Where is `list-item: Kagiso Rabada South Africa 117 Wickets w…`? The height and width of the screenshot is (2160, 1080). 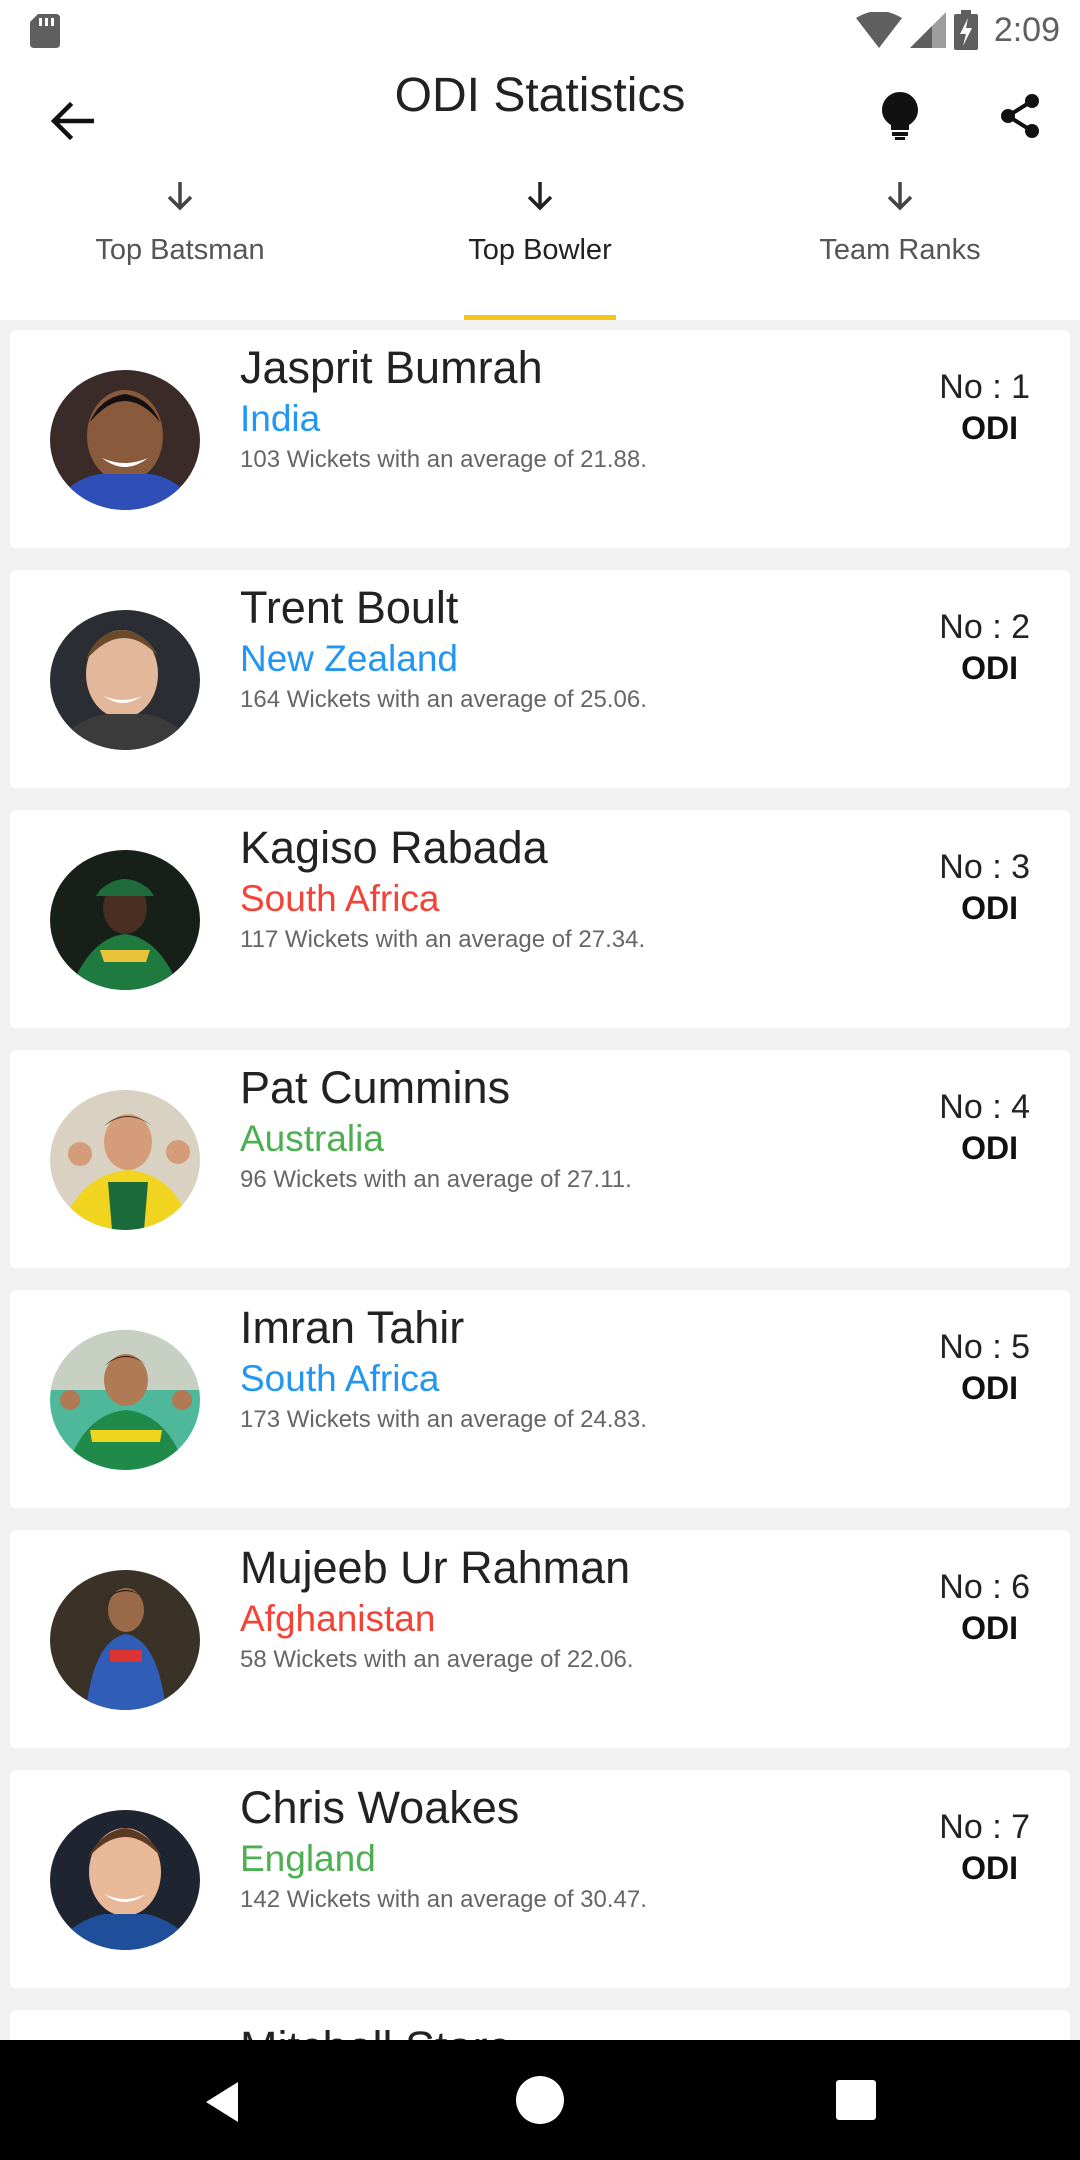
list-item: Kagiso Rabada South Africa 117 Wickets w… is located at coordinates (540, 919).